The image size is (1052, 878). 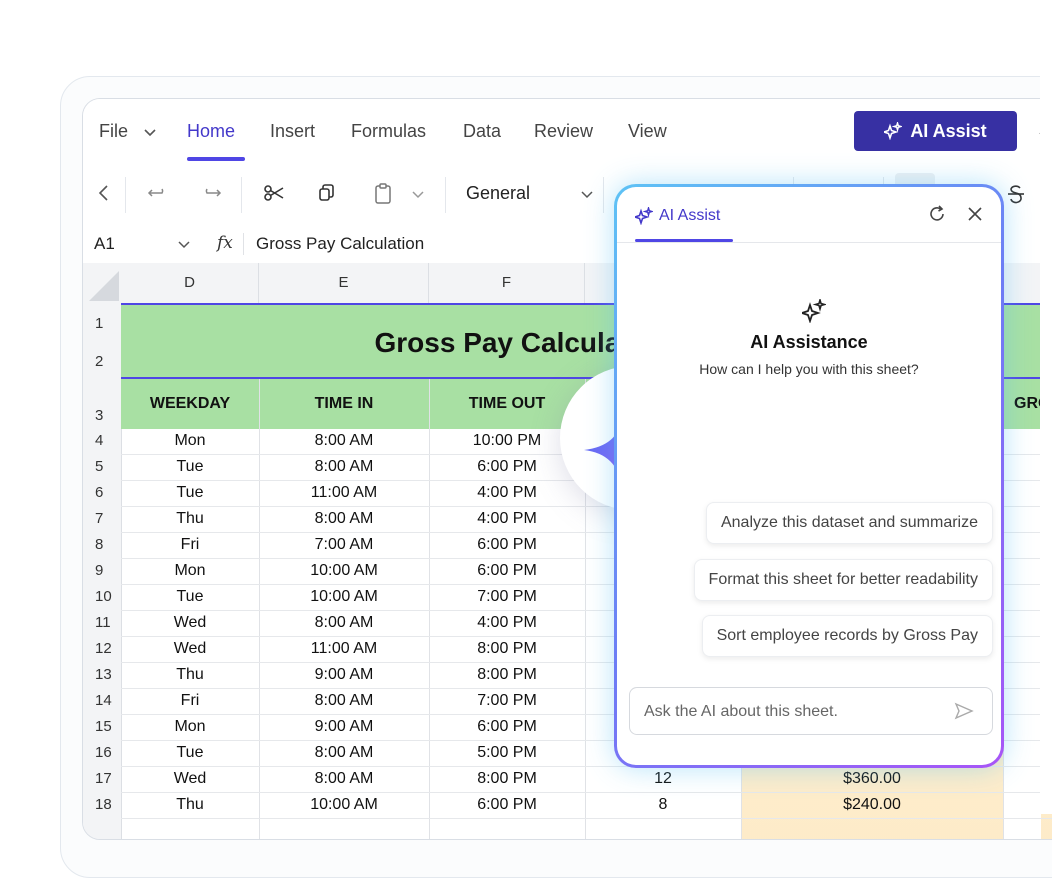 What do you see at coordinates (340, 244) in the screenshot?
I see `formula-input: Gross Pay Calculation` at bounding box center [340, 244].